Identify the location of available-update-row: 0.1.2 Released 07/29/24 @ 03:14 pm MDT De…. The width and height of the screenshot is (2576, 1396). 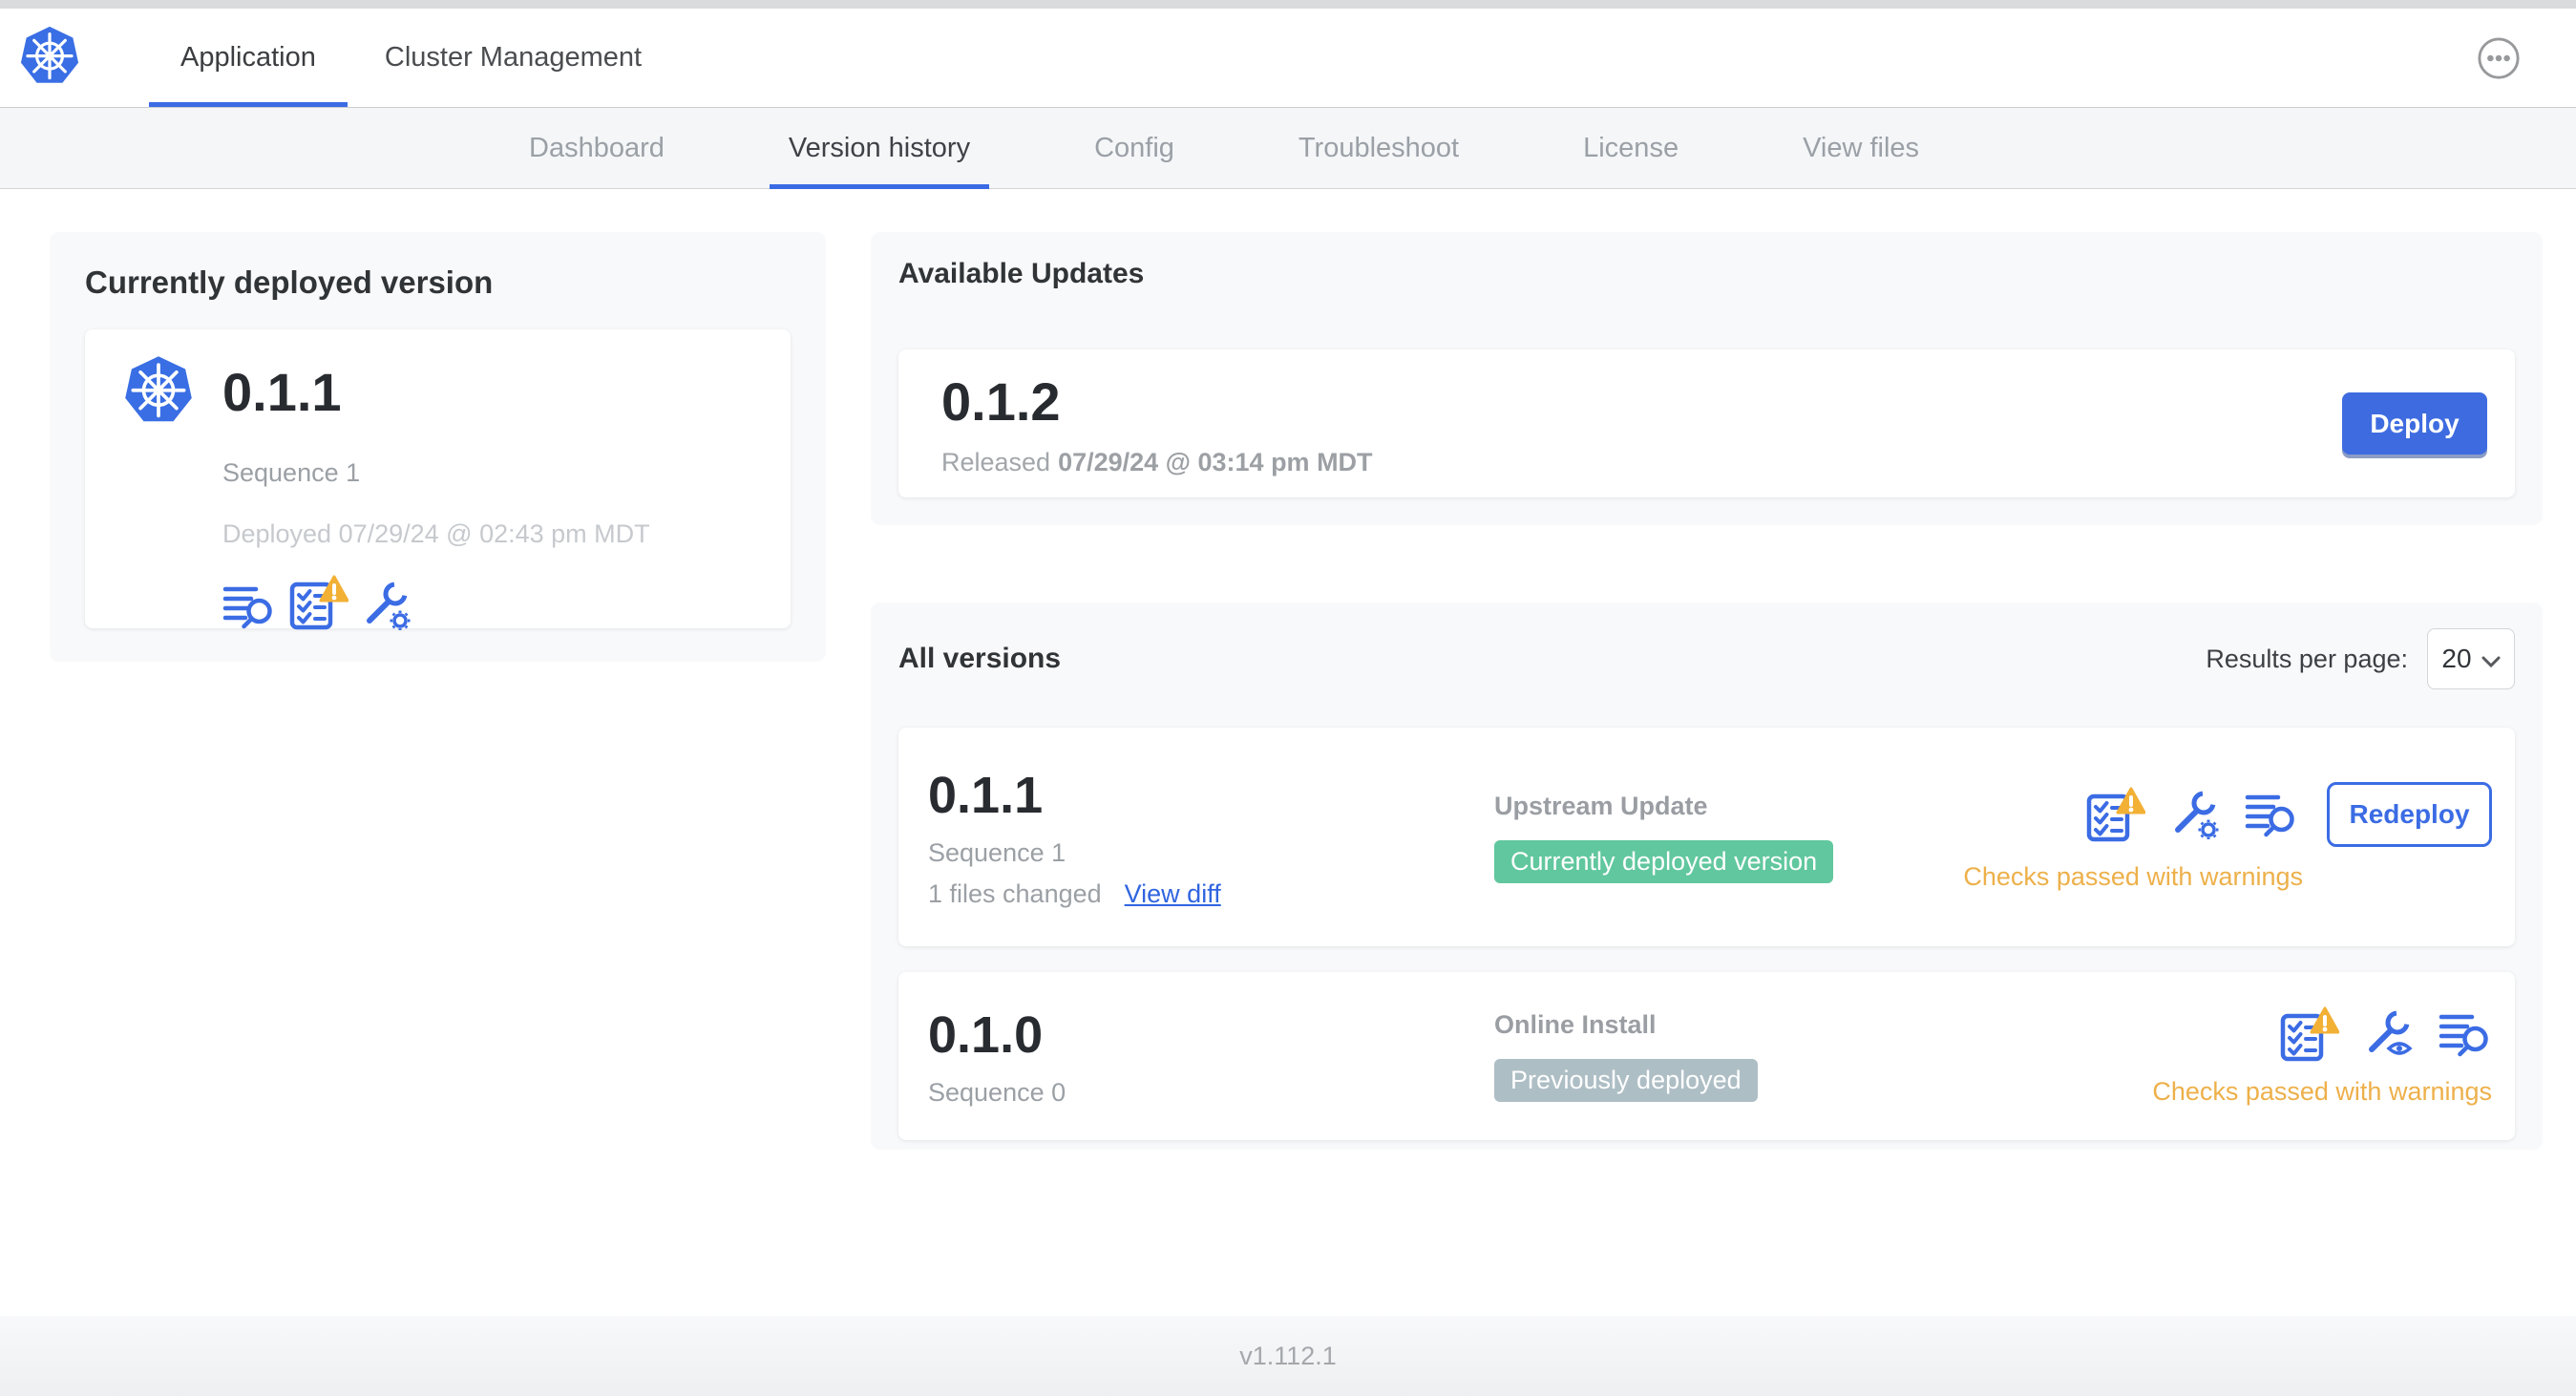
(1706, 423).